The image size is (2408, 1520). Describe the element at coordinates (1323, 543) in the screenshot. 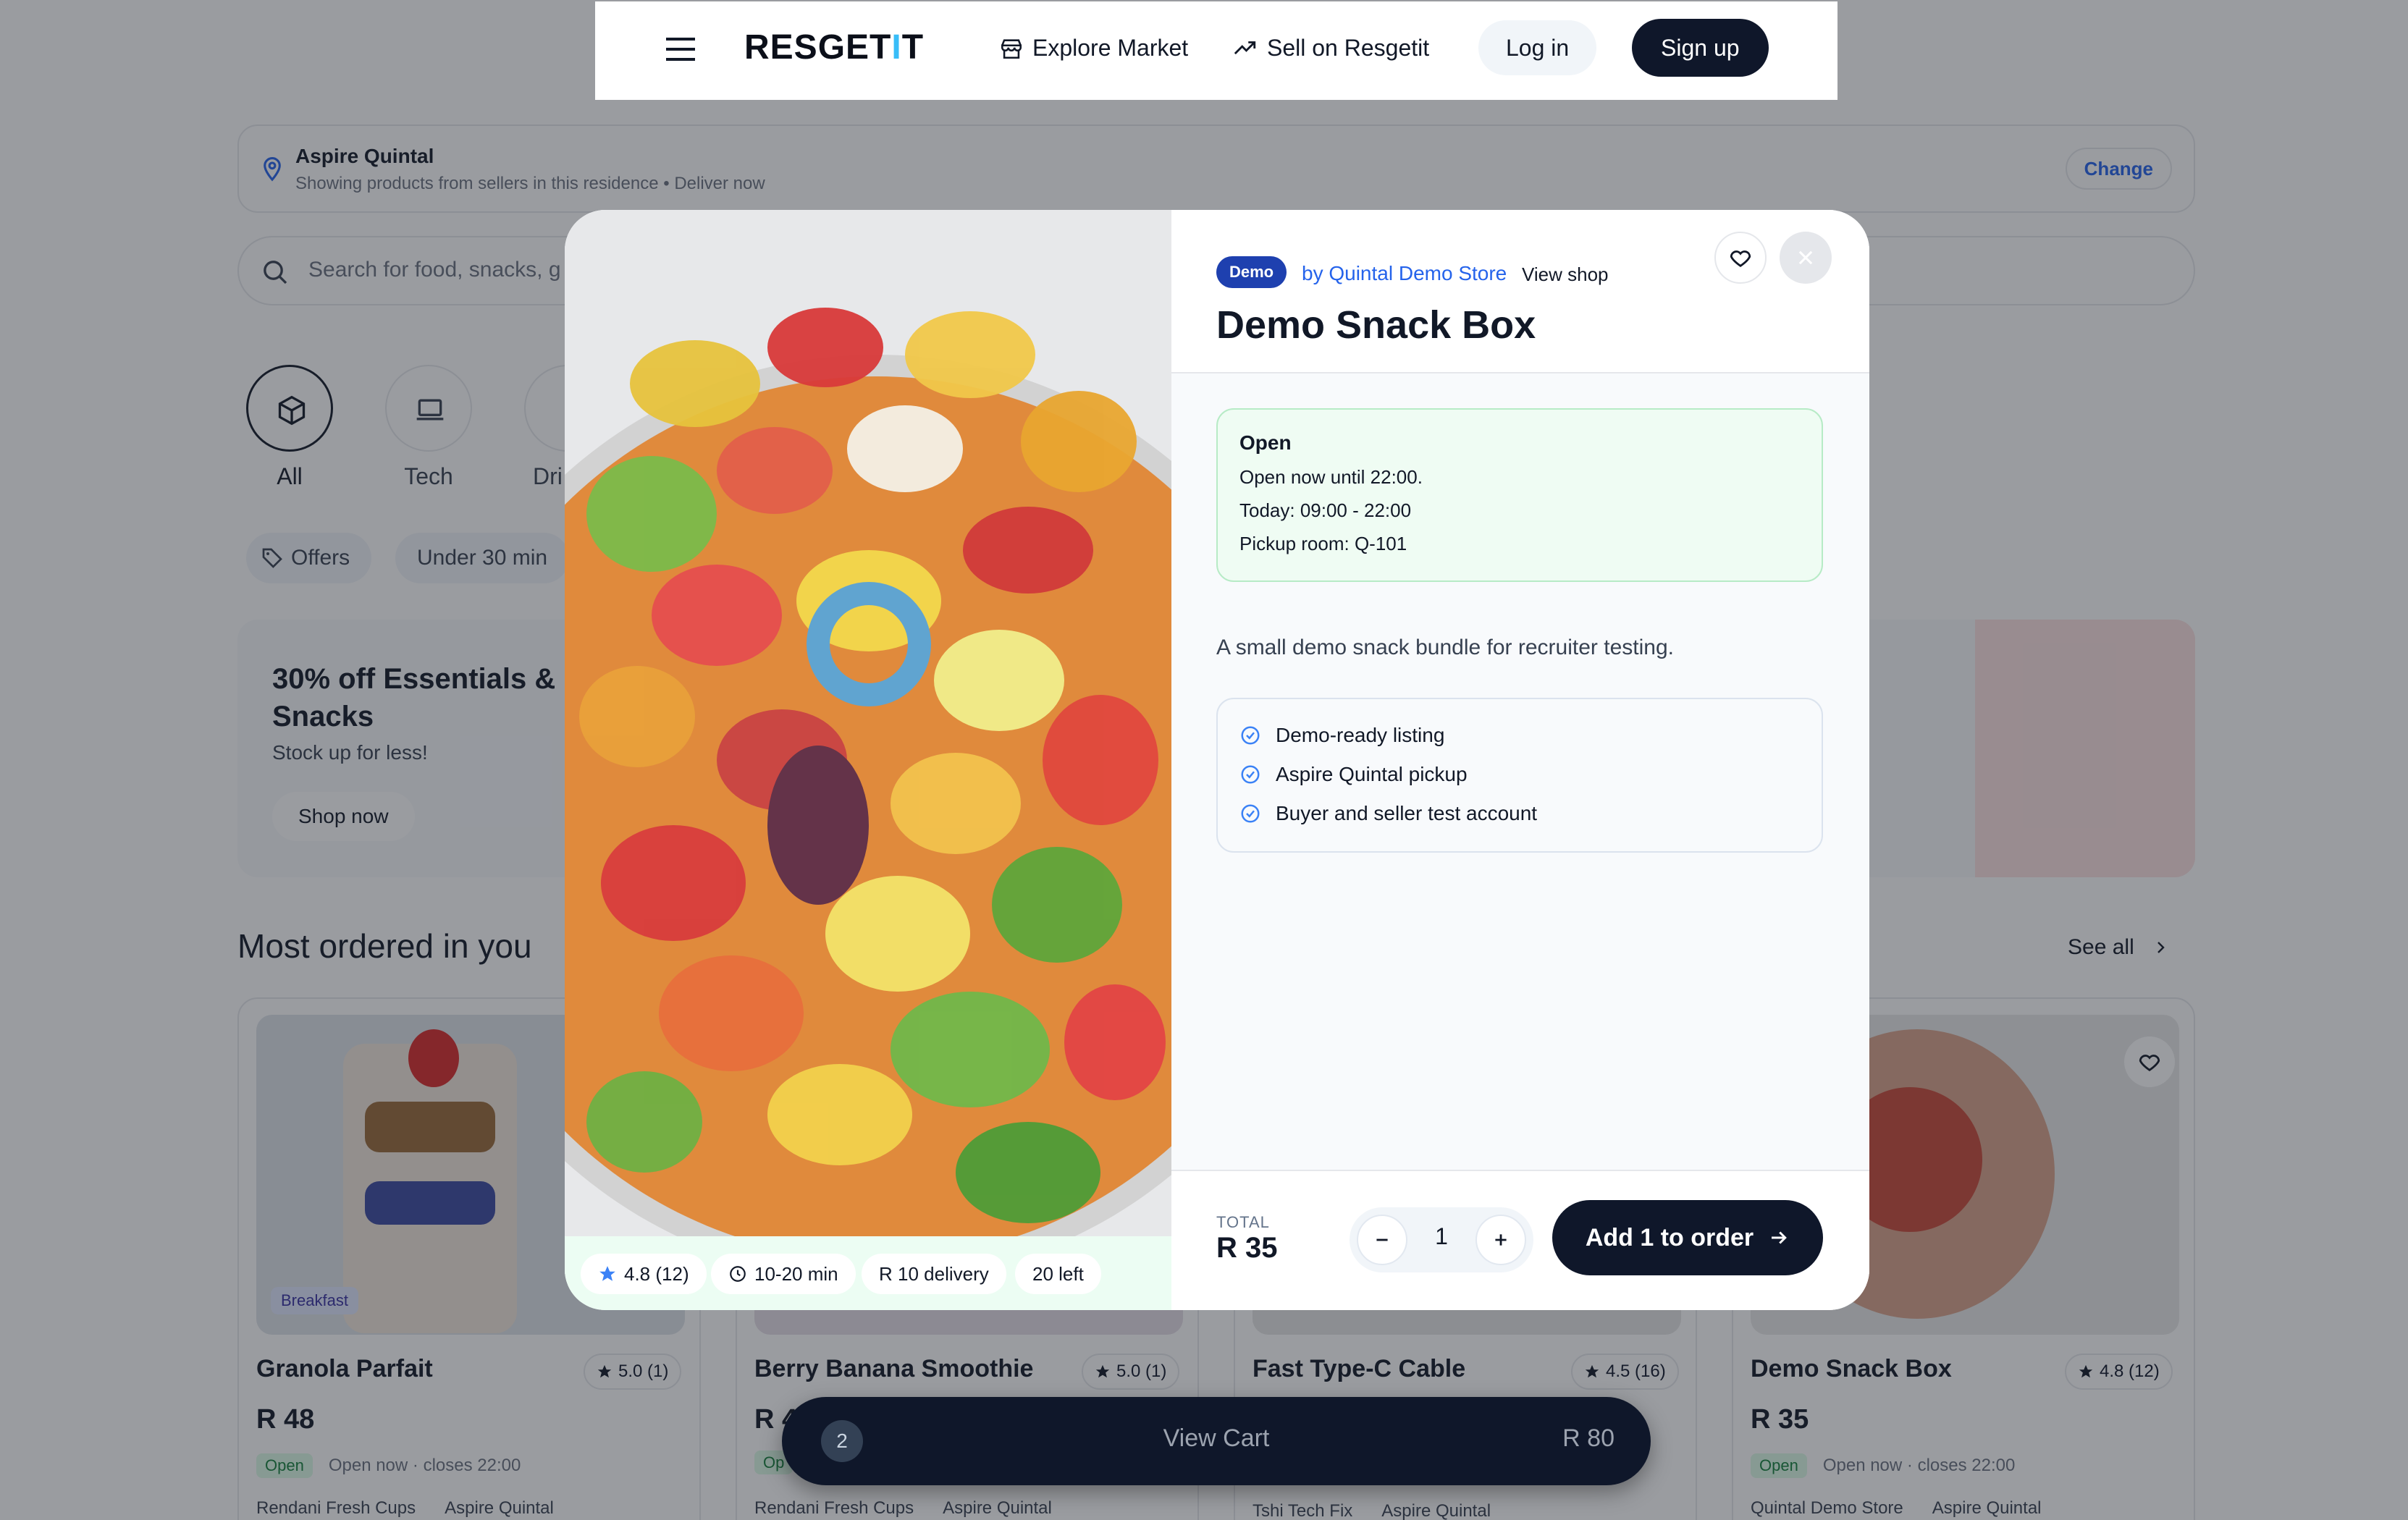

I see `pickup-room: Pickup room: Q-101` at that location.